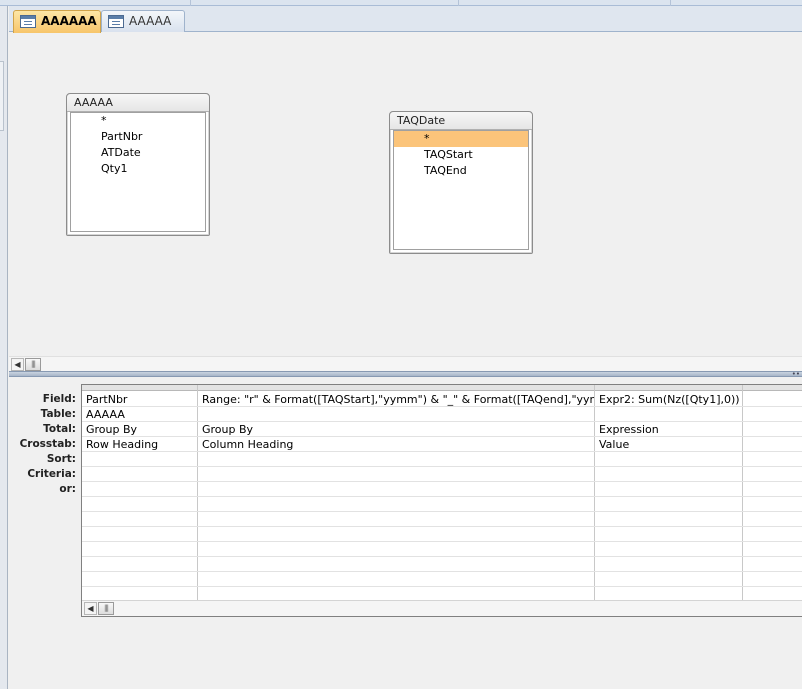 The image size is (802, 689). Describe the element at coordinates (442, 608) in the screenshot. I see `grid-horizontal-scrollbar: ◀ |||` at that location.